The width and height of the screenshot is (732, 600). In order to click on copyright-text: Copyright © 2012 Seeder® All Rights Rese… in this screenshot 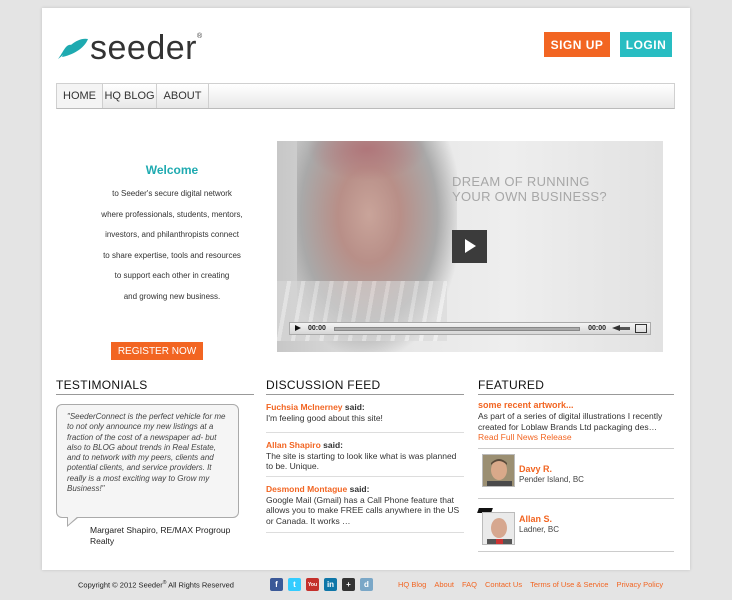, I will do `click(156, 585)`.